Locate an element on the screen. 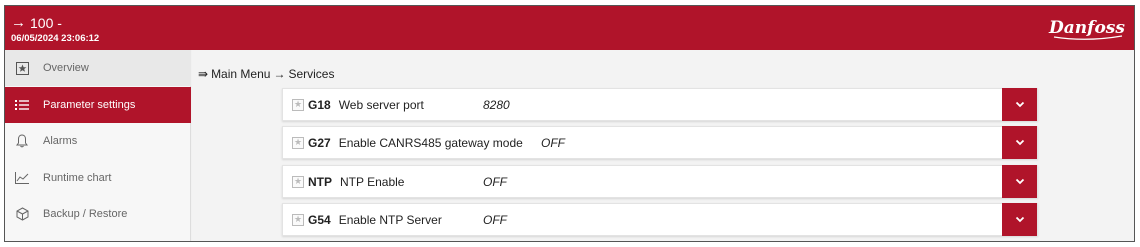  bell-icon is located at coordinates (22, 141).